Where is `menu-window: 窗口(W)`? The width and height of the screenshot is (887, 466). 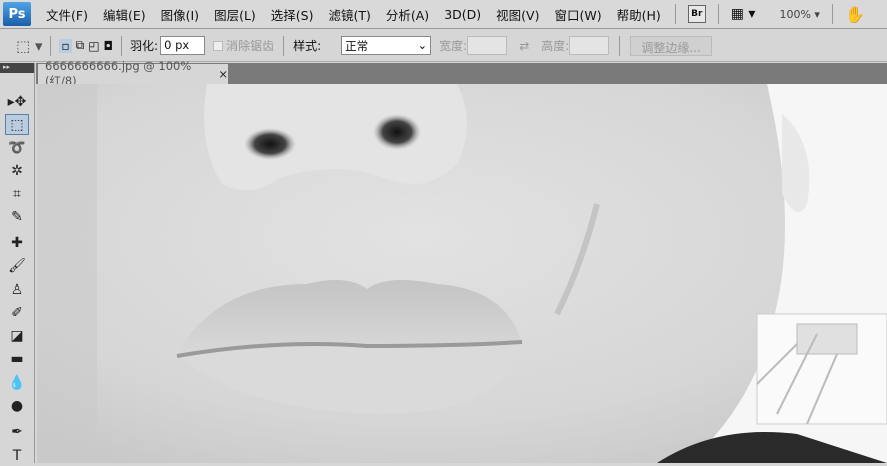
menu-window: 窗口(W) is located at coordinates (577, 14).